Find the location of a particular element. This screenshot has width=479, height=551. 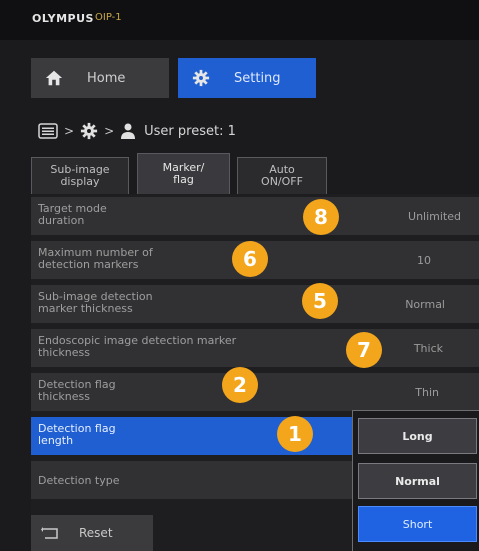

row-value: Thick is located at coordinates (428, 348).